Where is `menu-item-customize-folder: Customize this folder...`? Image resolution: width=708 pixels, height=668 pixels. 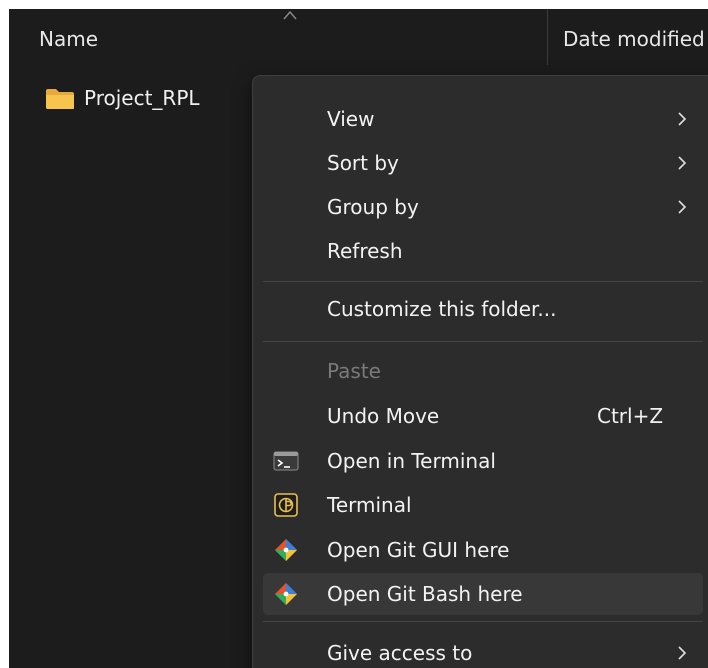 menu-item-customize-folder: Customize this folder... is located at coordinates (483, 309).